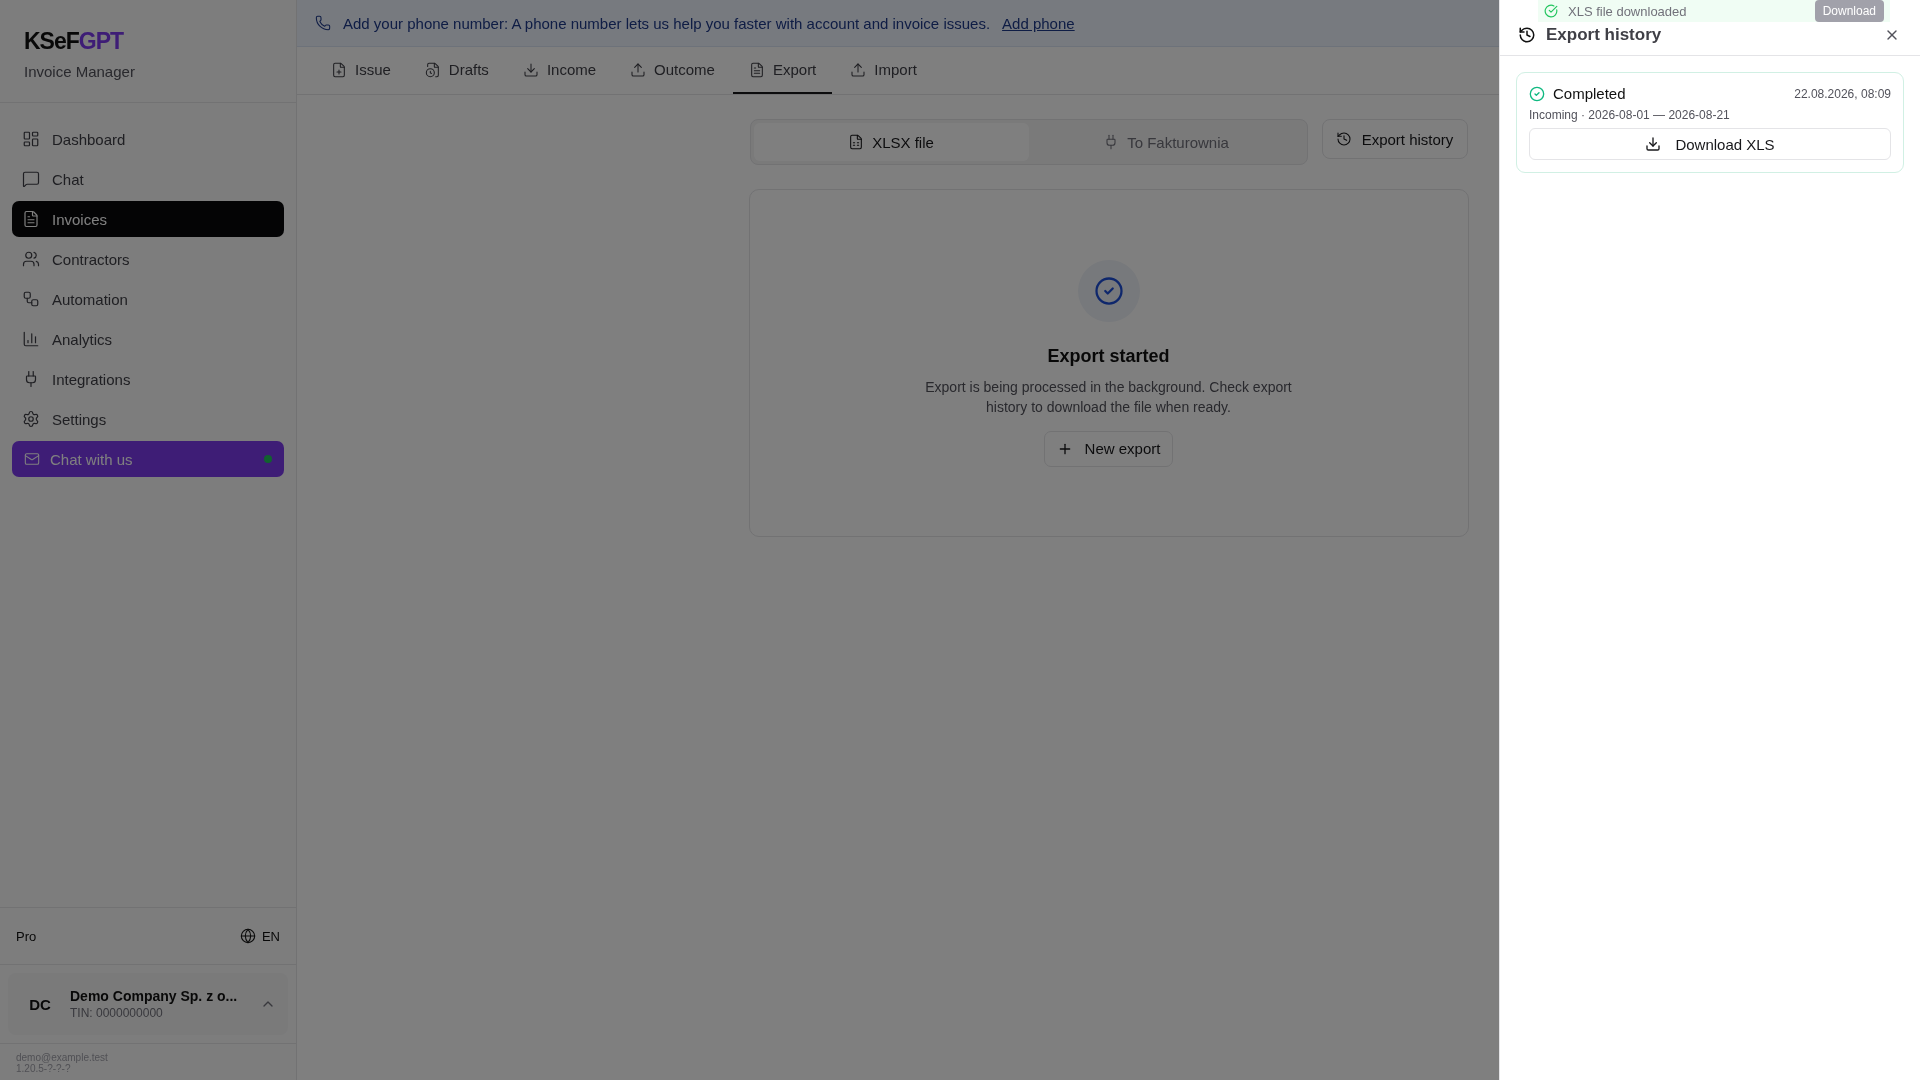 This screenshot has width=1920, height=1080. I want to click on download-xls-button: Download XLS, so click(1710, 144).